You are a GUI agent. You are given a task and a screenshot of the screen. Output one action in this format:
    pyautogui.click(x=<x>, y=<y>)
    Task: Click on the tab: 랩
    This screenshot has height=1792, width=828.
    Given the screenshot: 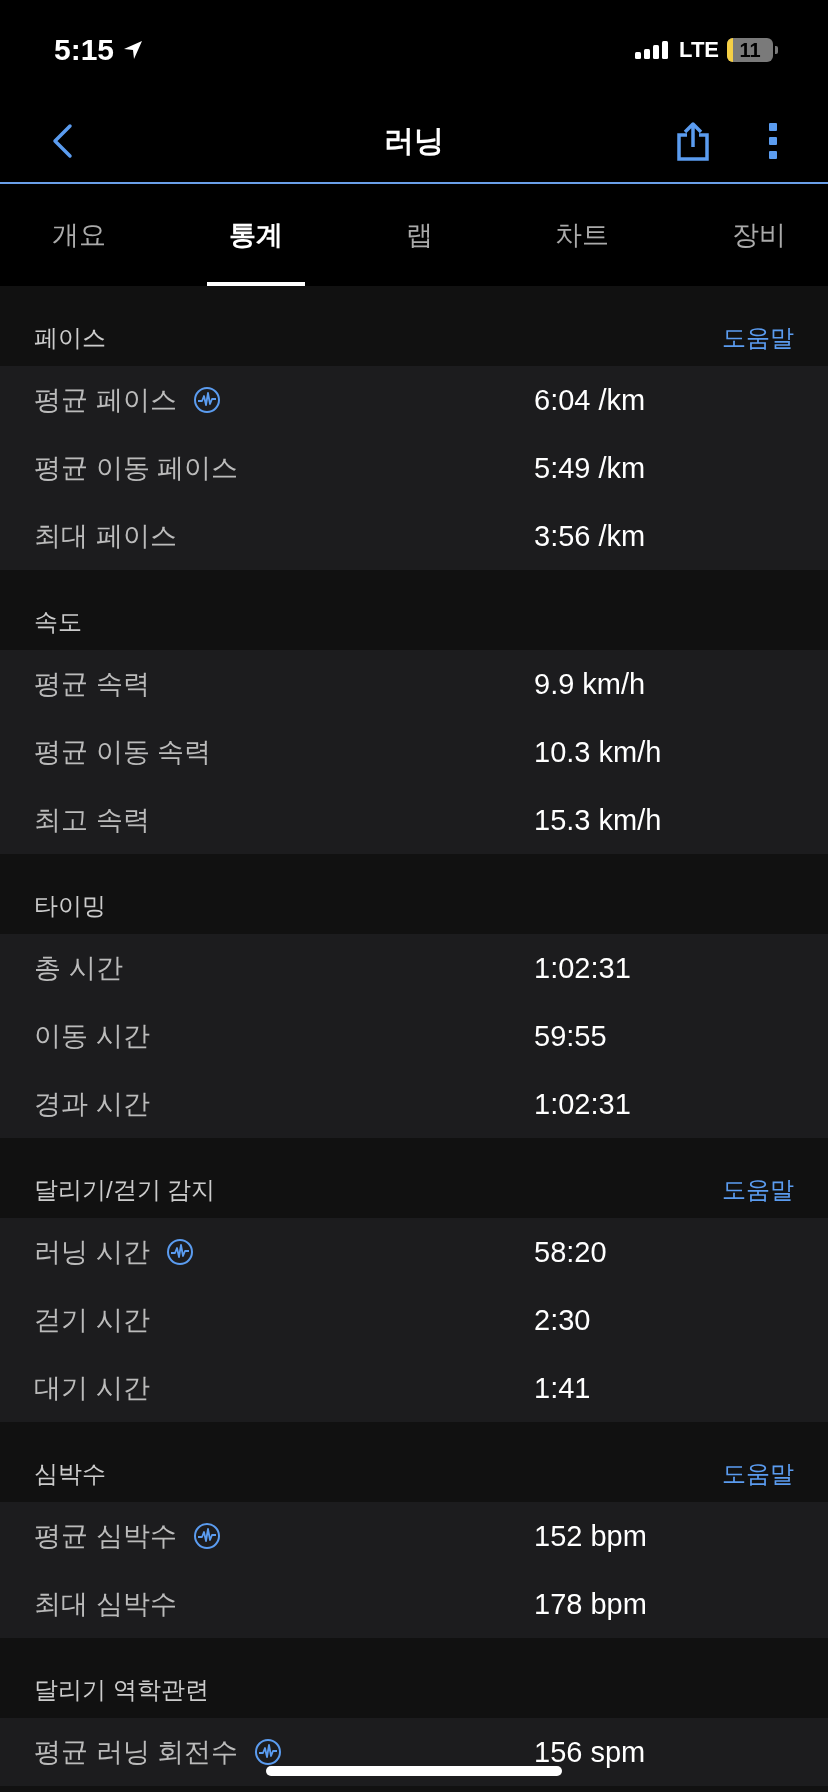 What is the action you would take?
    pyautogui.click(x=419, y=235)
    